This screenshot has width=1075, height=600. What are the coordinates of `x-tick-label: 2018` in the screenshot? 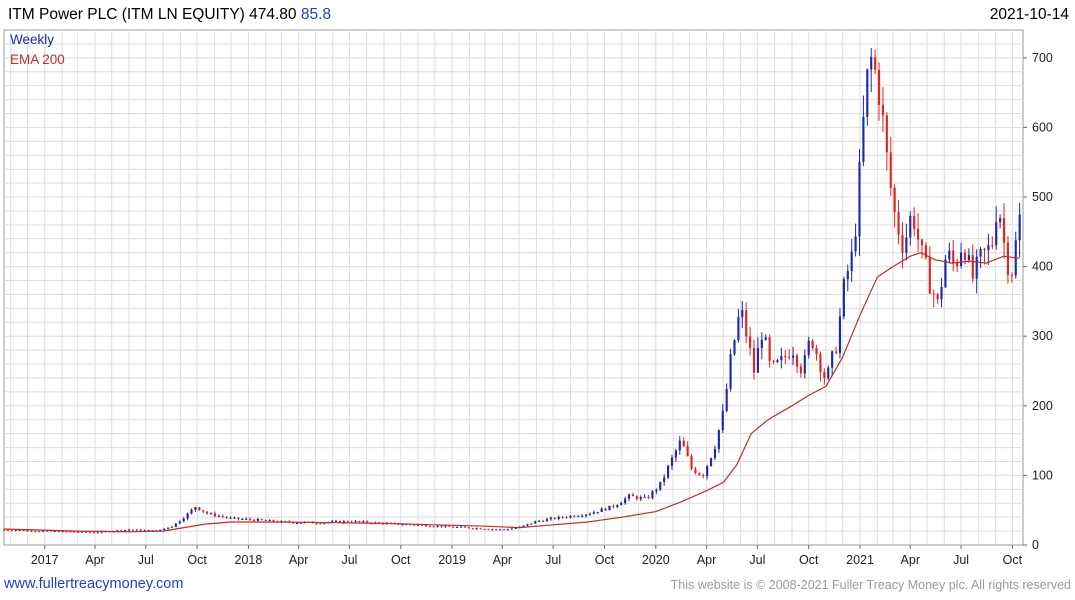 It's located at (249, 560).